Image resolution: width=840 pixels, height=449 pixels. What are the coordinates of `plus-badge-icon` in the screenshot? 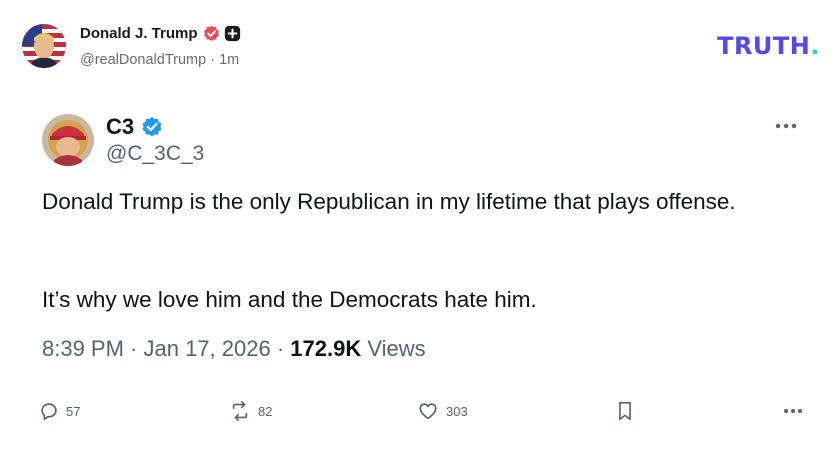 It's located at (232, 33).